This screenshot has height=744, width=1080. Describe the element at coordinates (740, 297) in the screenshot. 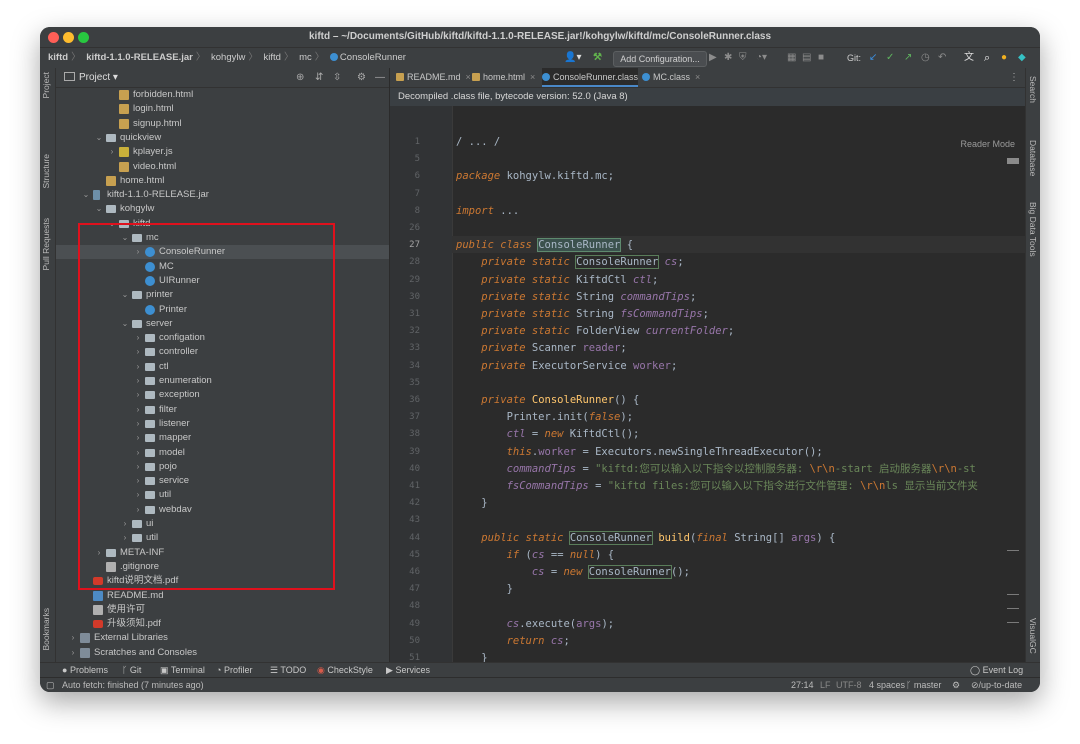

I see `code-line: private static String commandTips;` at that location.